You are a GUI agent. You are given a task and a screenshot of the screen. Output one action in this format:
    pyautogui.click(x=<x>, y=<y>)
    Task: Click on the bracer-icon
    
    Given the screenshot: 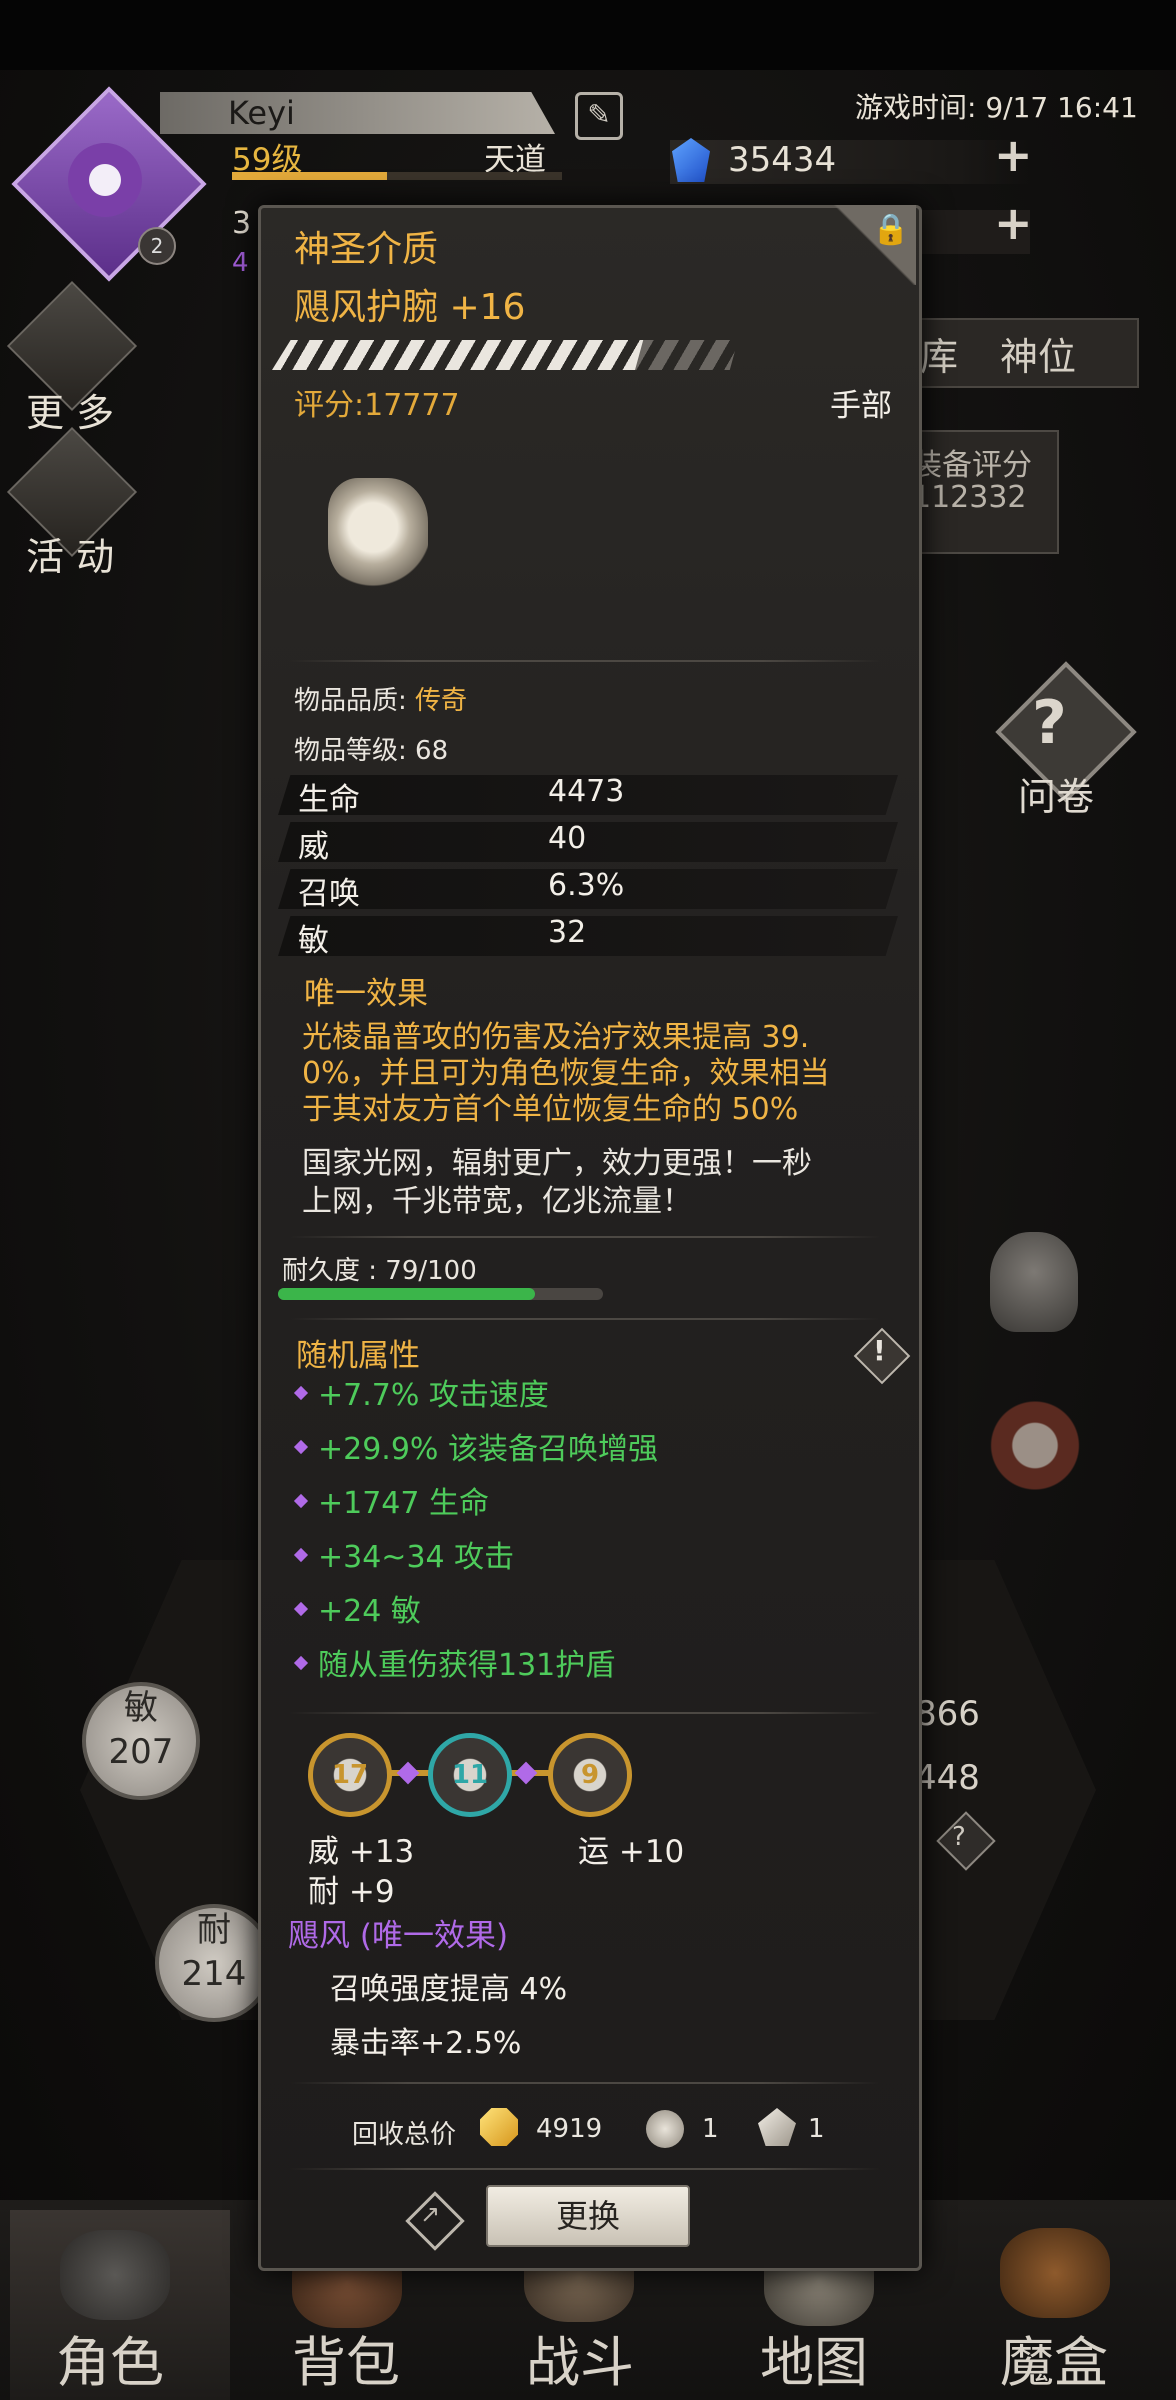 What is the action you would take?
    pyautogui.click(x=378, y=533)
    